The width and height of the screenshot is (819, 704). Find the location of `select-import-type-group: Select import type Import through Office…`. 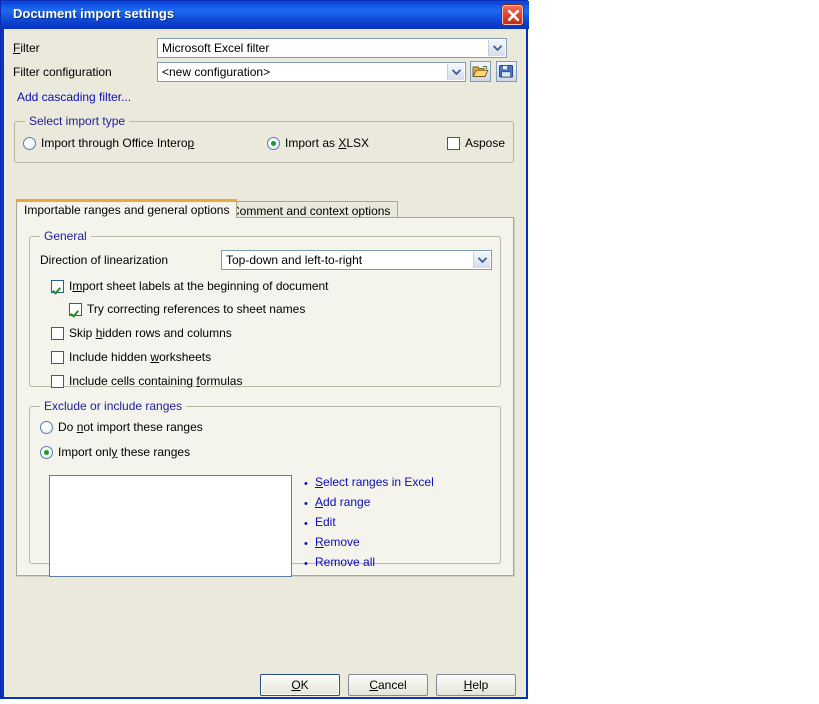

select-import-type-group: Select import type Import through Office… is located at coordinates (264, 138).